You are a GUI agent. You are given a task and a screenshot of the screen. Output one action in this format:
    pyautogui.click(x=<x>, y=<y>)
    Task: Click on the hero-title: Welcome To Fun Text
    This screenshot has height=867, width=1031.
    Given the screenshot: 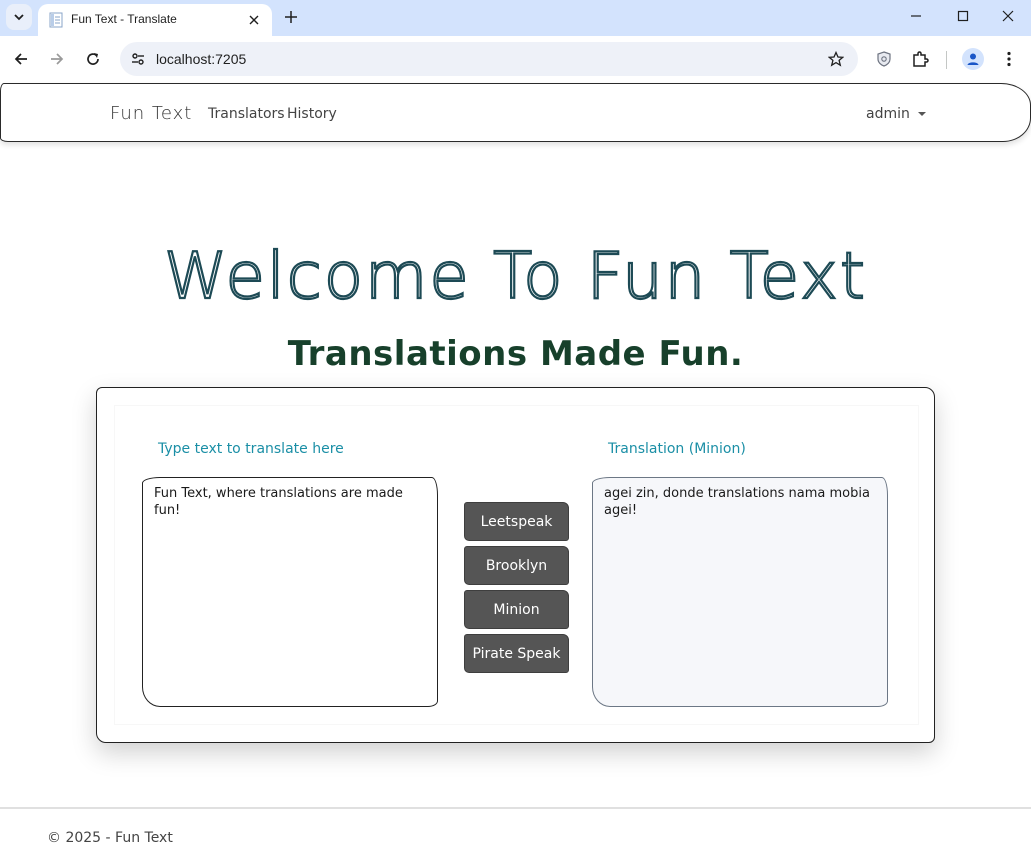 What is the action you would take?
    pyautogui.click(x=515, y=277)
    